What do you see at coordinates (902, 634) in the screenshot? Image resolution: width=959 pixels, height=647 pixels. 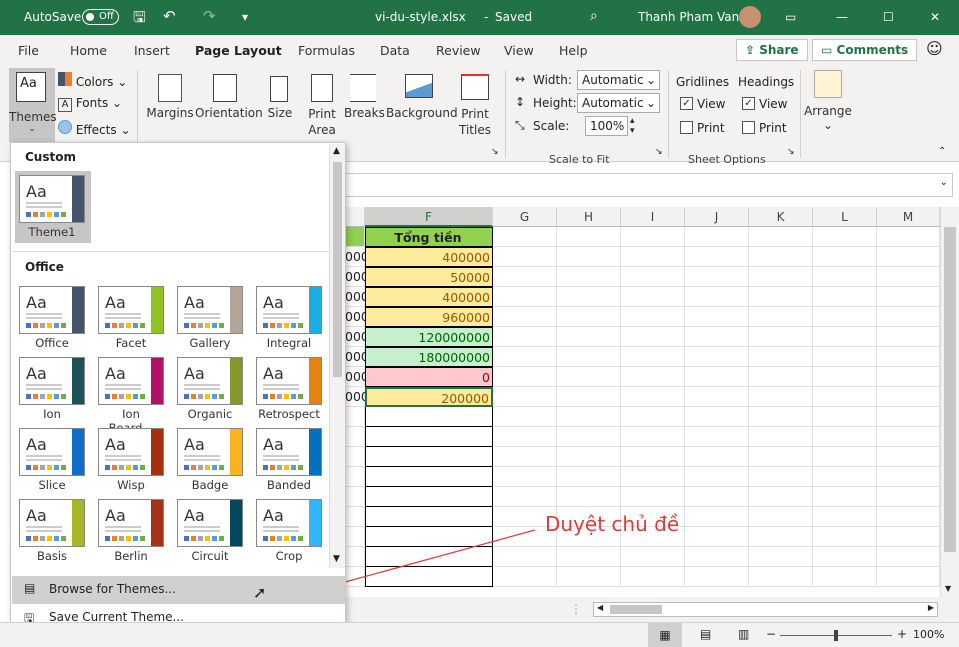 I see `zoom-in-button: +` at bounding box center [902, 634].